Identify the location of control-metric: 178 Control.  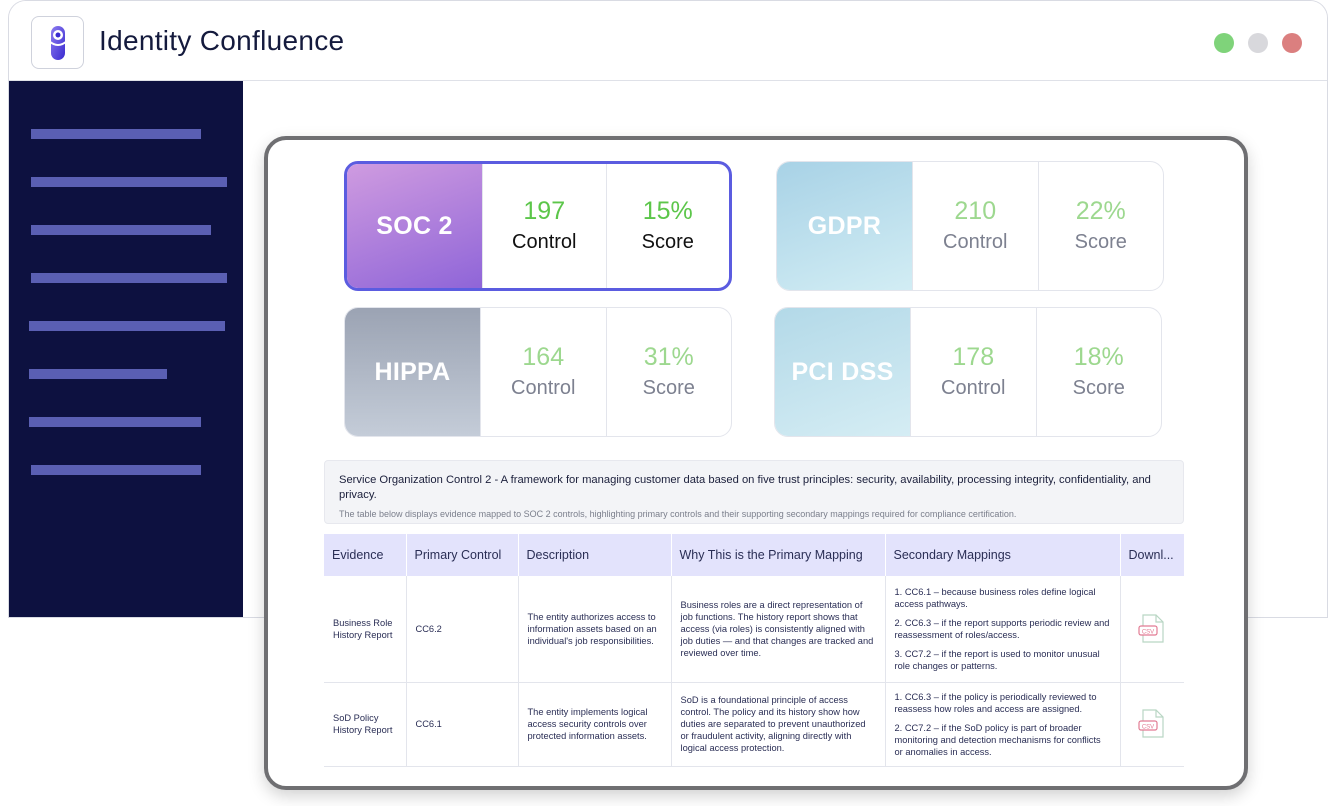
(973, 372).